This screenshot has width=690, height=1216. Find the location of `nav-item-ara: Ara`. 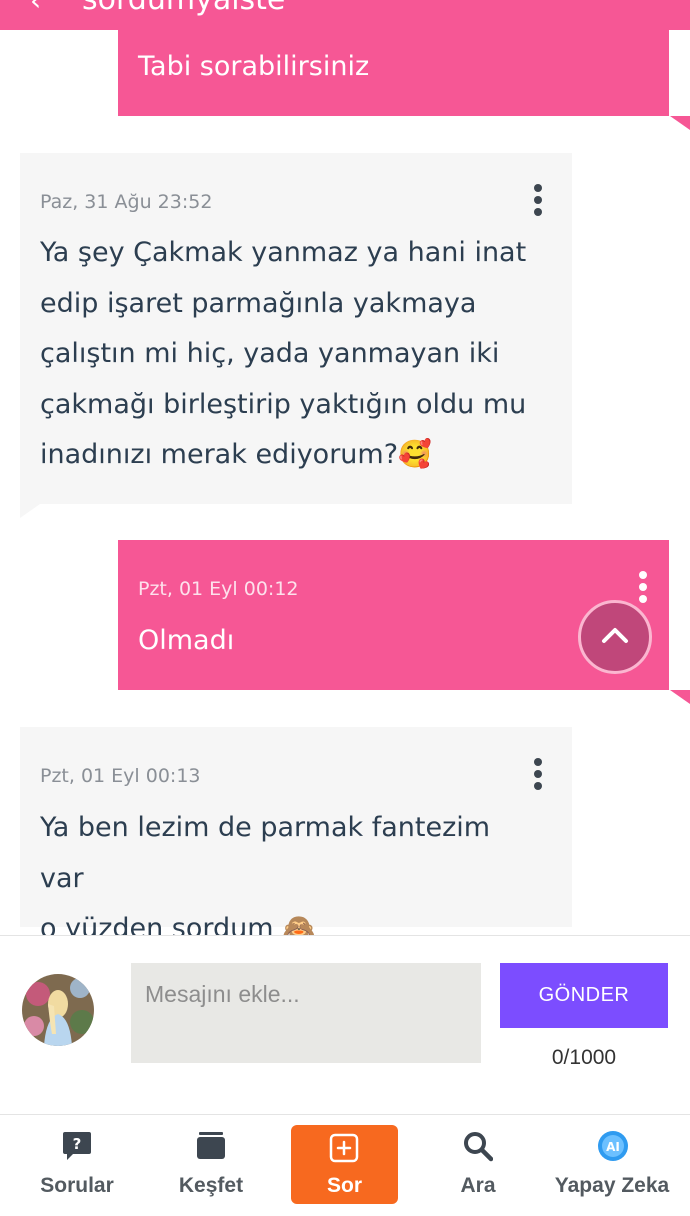

nav-item-ara: Ara is located at coordinates (478, 1166).